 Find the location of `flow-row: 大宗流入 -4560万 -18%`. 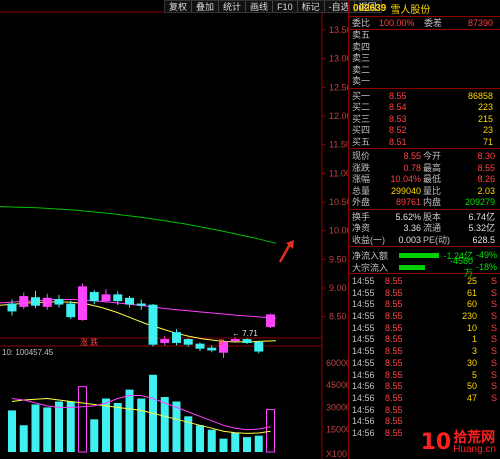

flow-row: 大宗流入 -4560万 -18% is located at coordinates (424, 266).